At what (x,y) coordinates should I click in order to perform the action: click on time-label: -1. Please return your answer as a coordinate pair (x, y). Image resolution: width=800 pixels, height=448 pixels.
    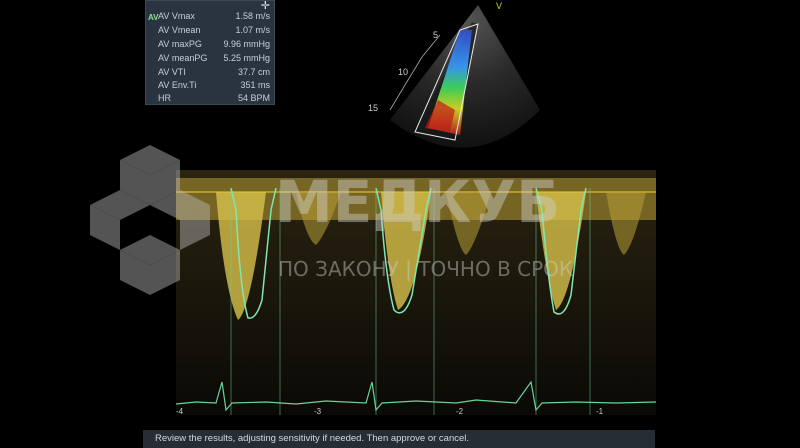
    Looking at the image, I should click on (600, 411).